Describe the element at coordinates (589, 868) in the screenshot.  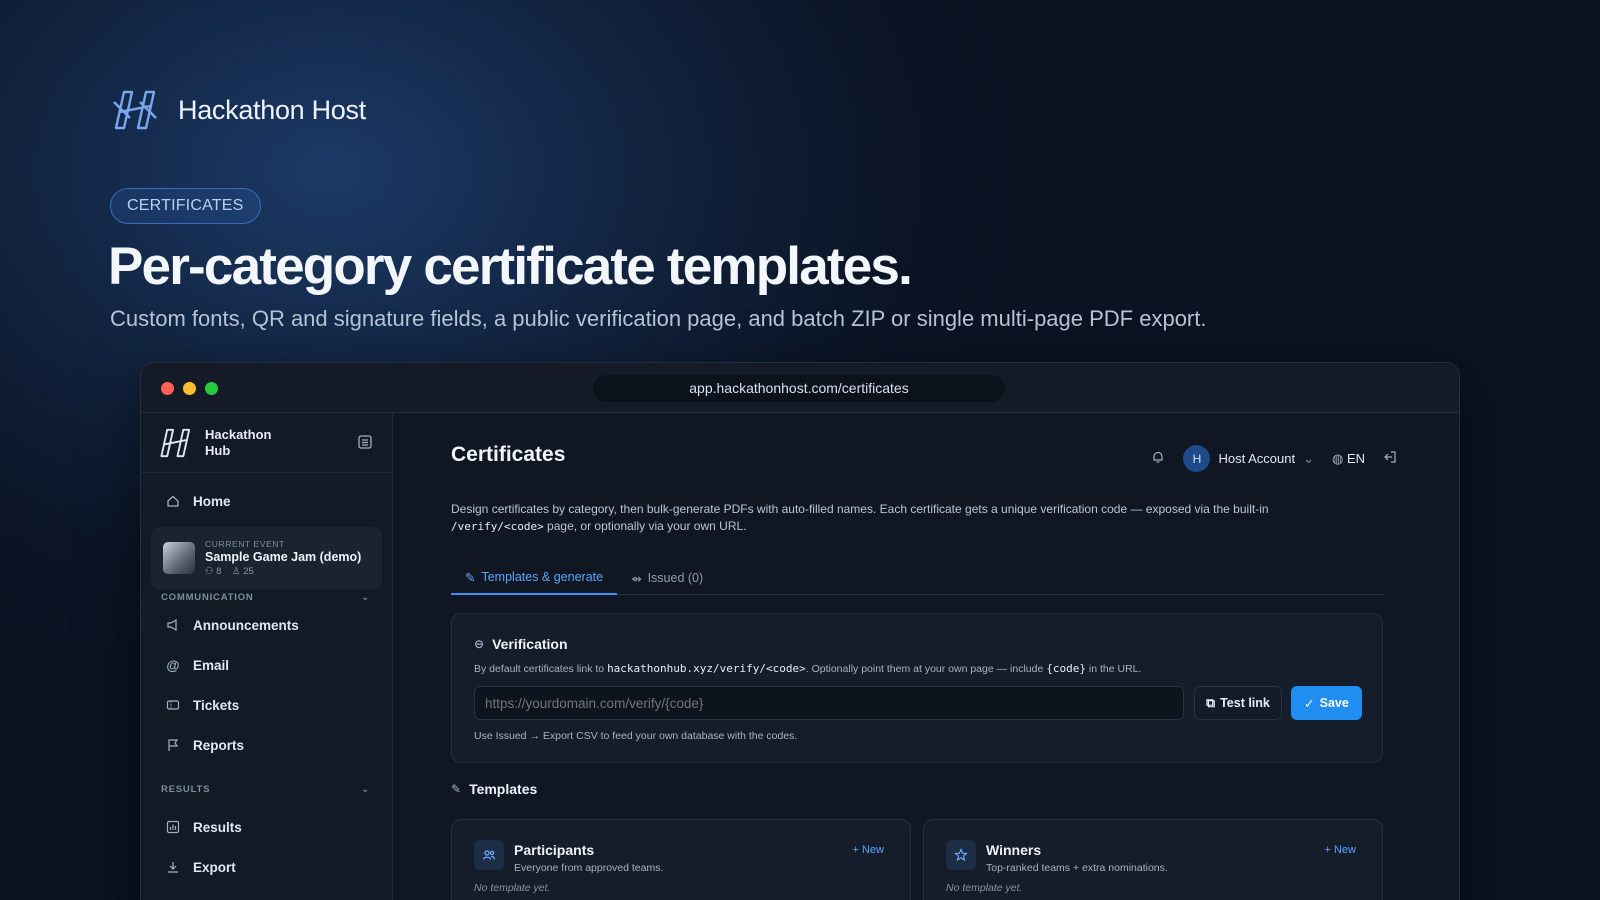
I see `template-description: Everyone from approved teams.` at that location.